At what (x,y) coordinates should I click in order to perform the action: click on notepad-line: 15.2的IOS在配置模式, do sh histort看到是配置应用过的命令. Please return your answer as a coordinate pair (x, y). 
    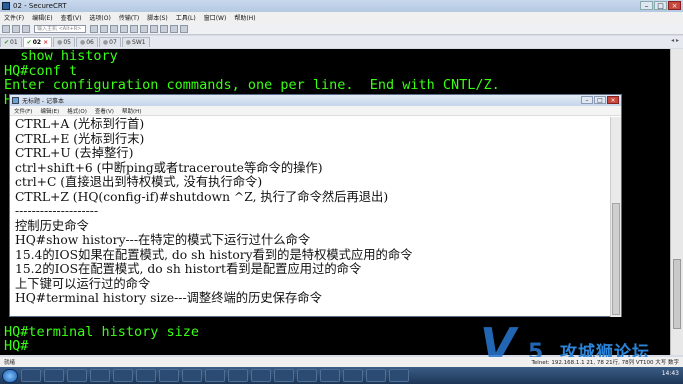
    Looking at the image, I should click on (188, 269).